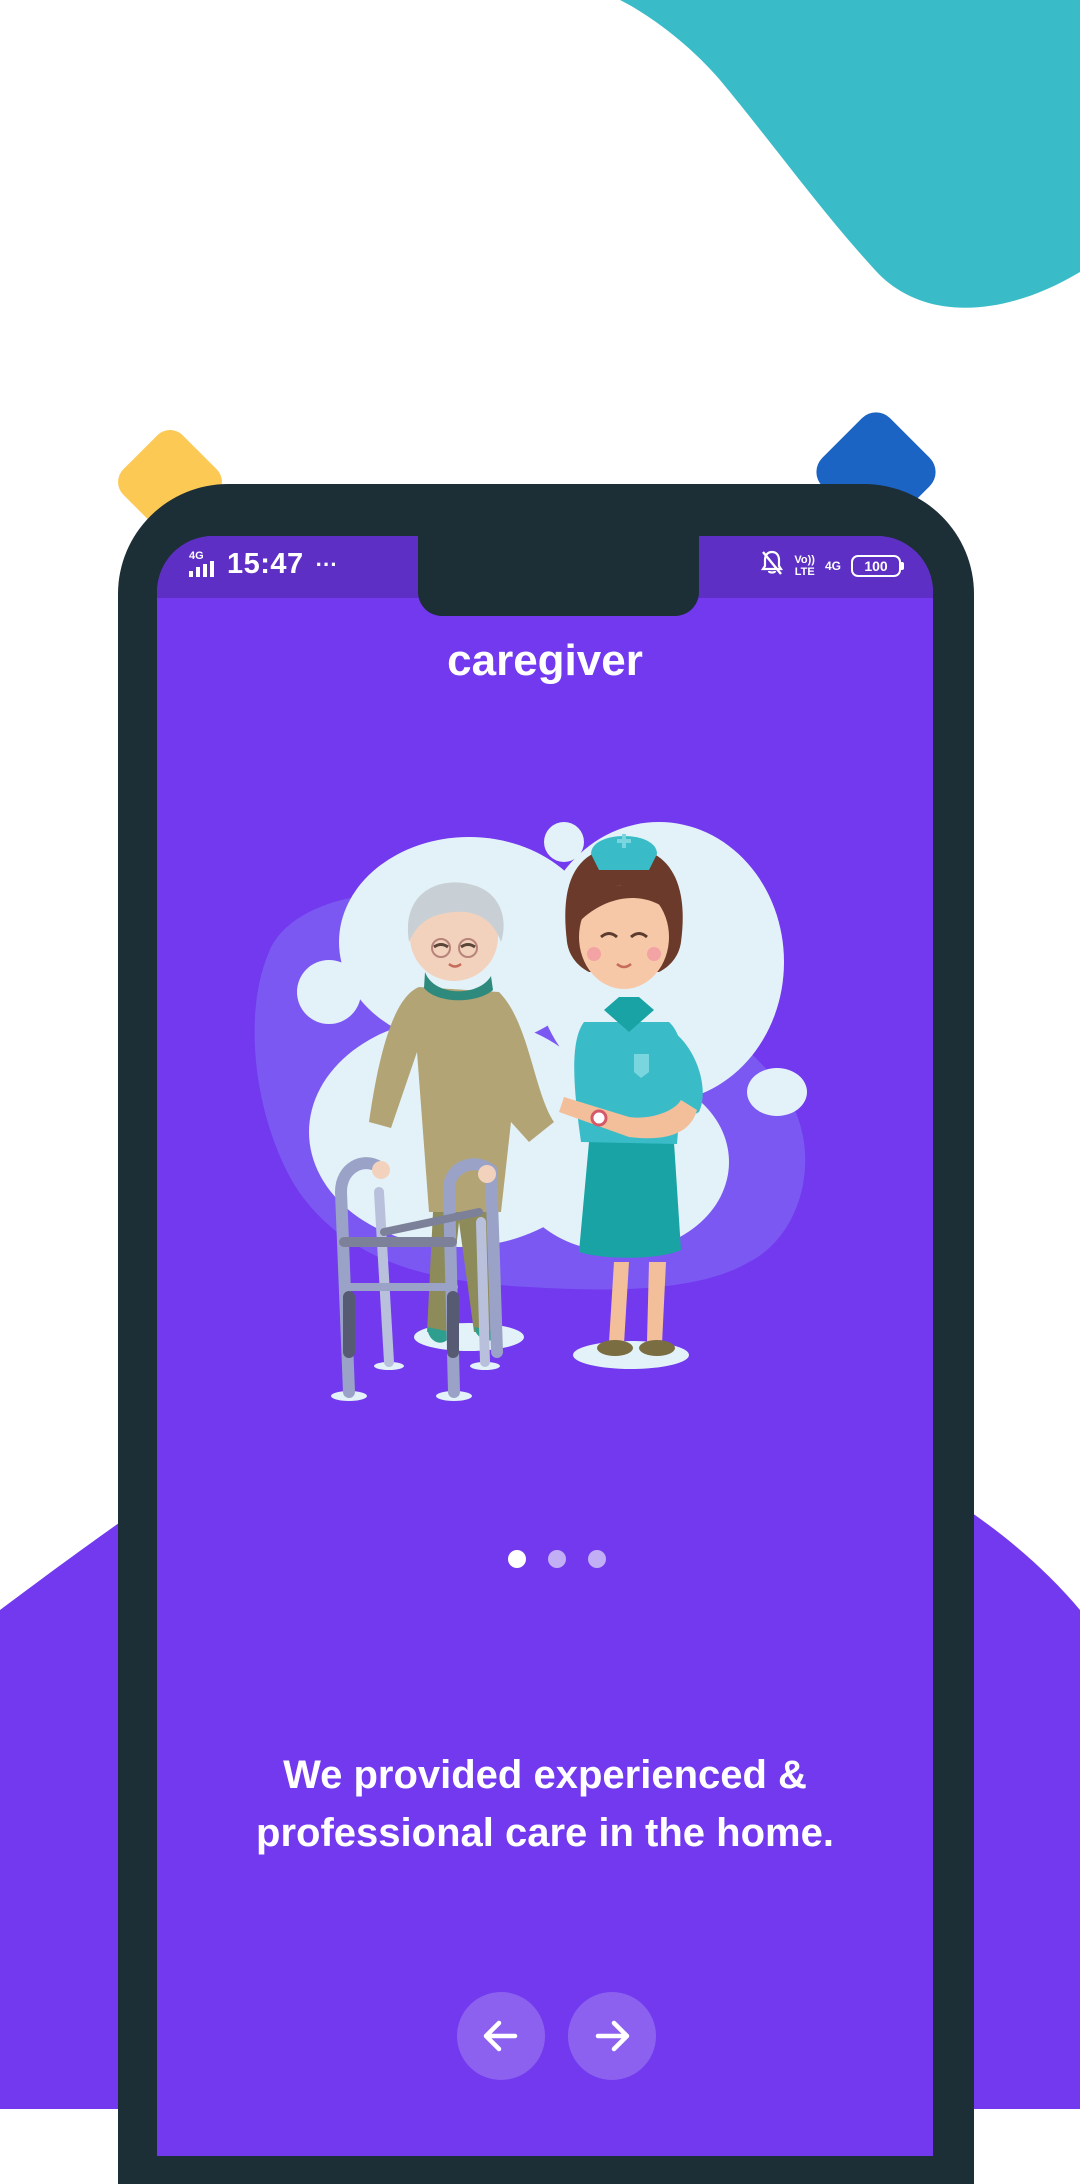 Image resolution: width=1080 pixels, height=2184 pixels. Describe the element at coordinates (530, 1111) in the screenshot. I see `caregiver-with-elderly-woman-illustration` at that location.